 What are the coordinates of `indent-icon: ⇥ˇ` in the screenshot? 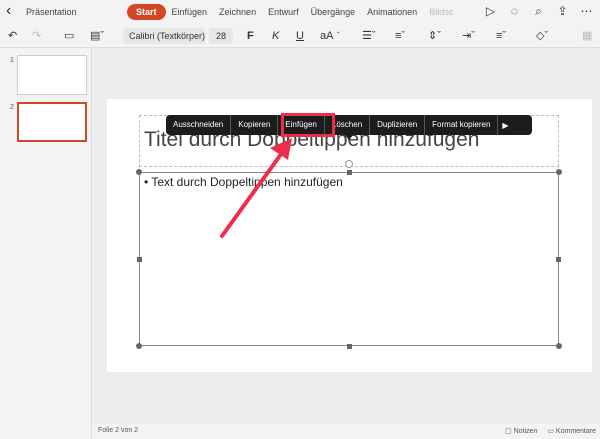 It's located at (468, 36).